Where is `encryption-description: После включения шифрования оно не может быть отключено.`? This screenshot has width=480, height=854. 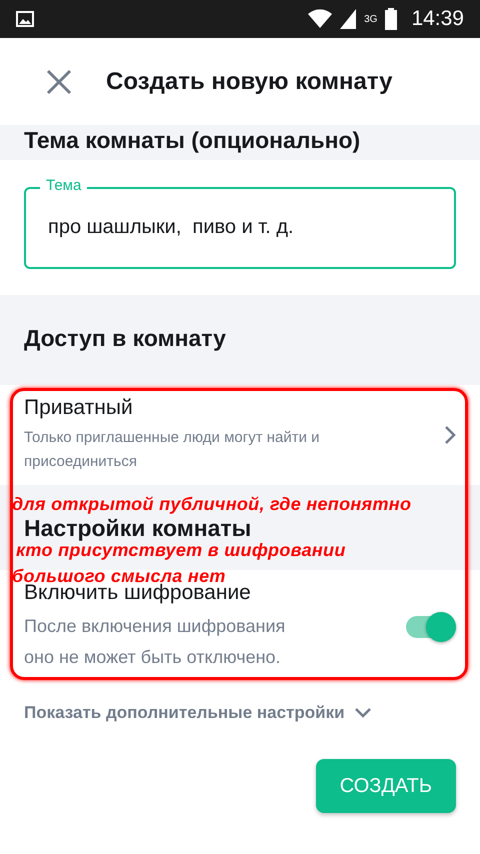 encryption-description: После включения шифрования оно не может быть отключено. is located at coordinates (155, 641).